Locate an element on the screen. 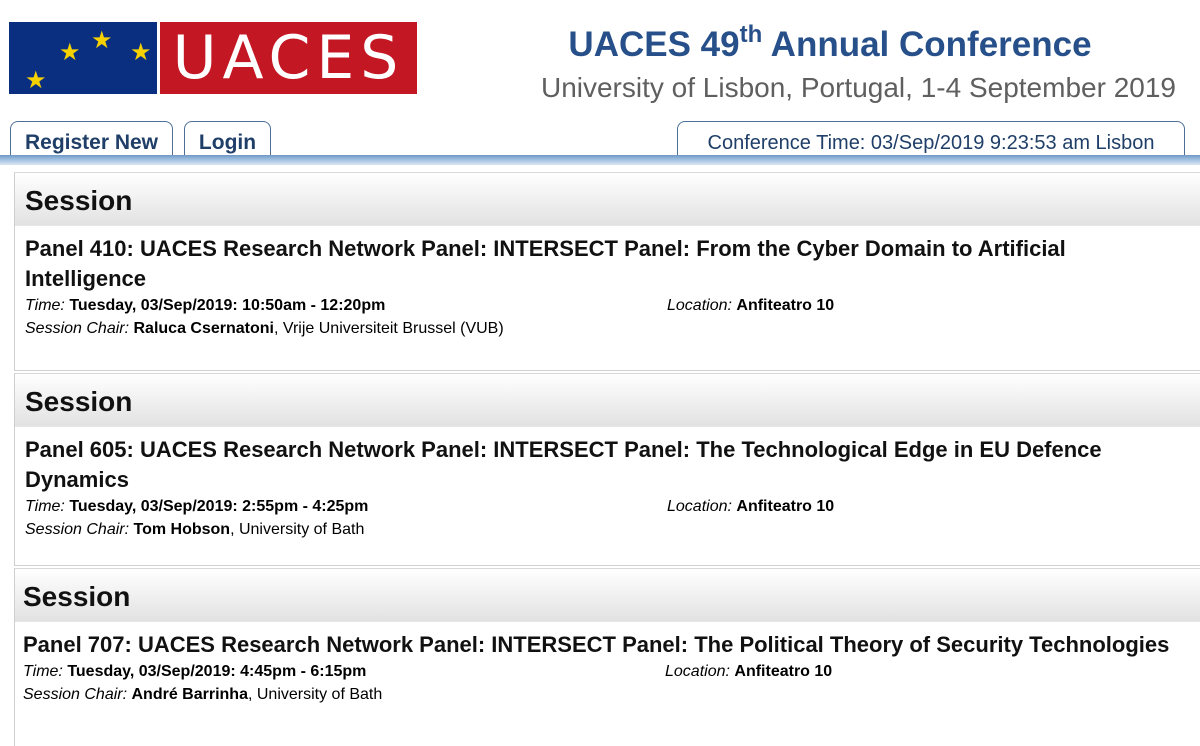  session-chair-name: Raluca Csernatoni is located at coordinates (204, 328).